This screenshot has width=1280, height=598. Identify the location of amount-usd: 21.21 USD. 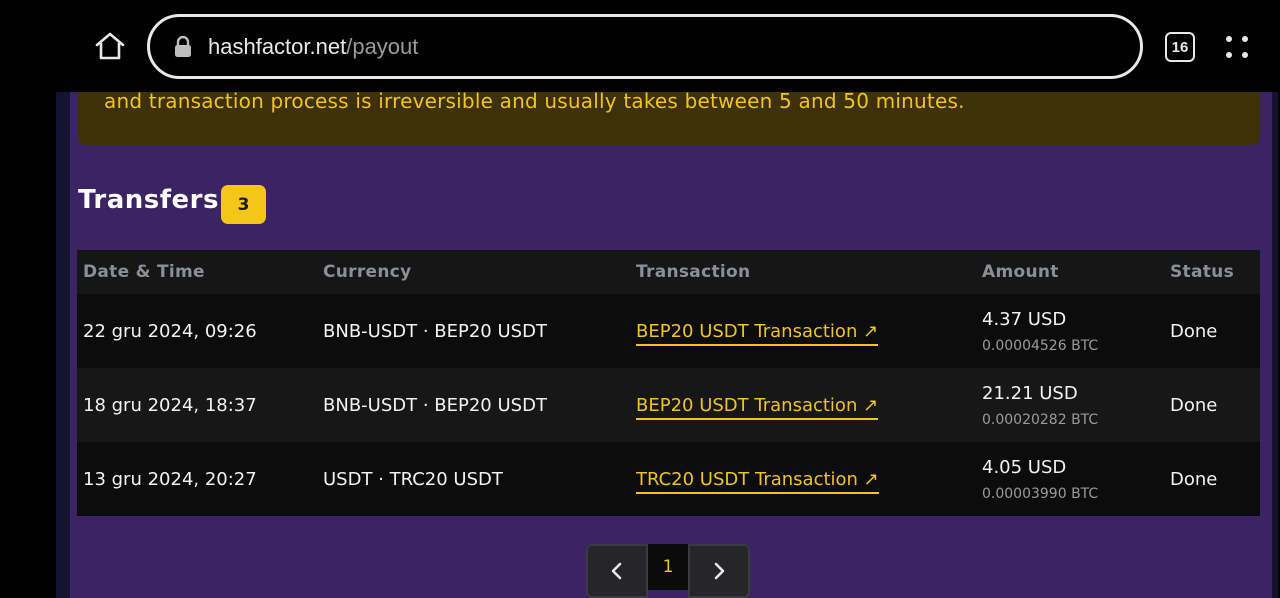
(1030, 393).